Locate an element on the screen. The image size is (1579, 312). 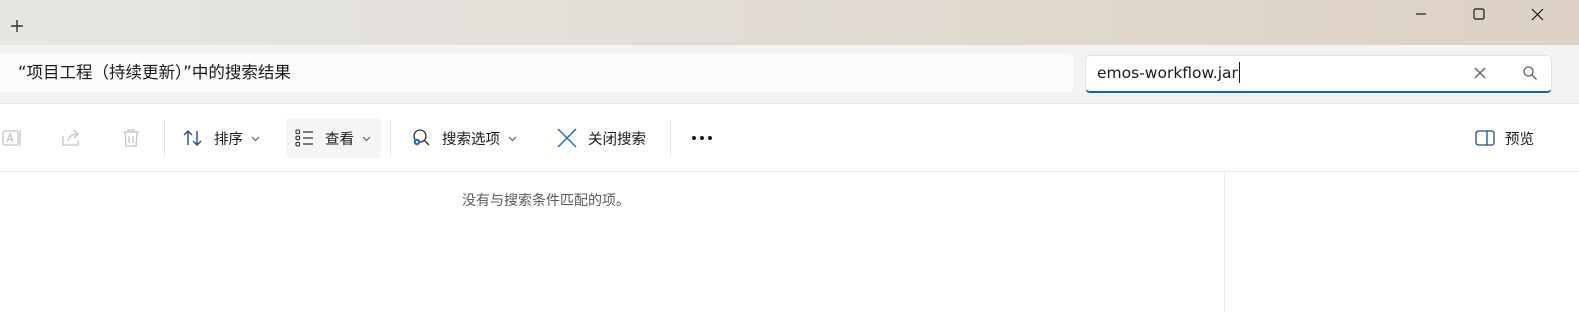
close-icon is located at coordinates (1537, 14).